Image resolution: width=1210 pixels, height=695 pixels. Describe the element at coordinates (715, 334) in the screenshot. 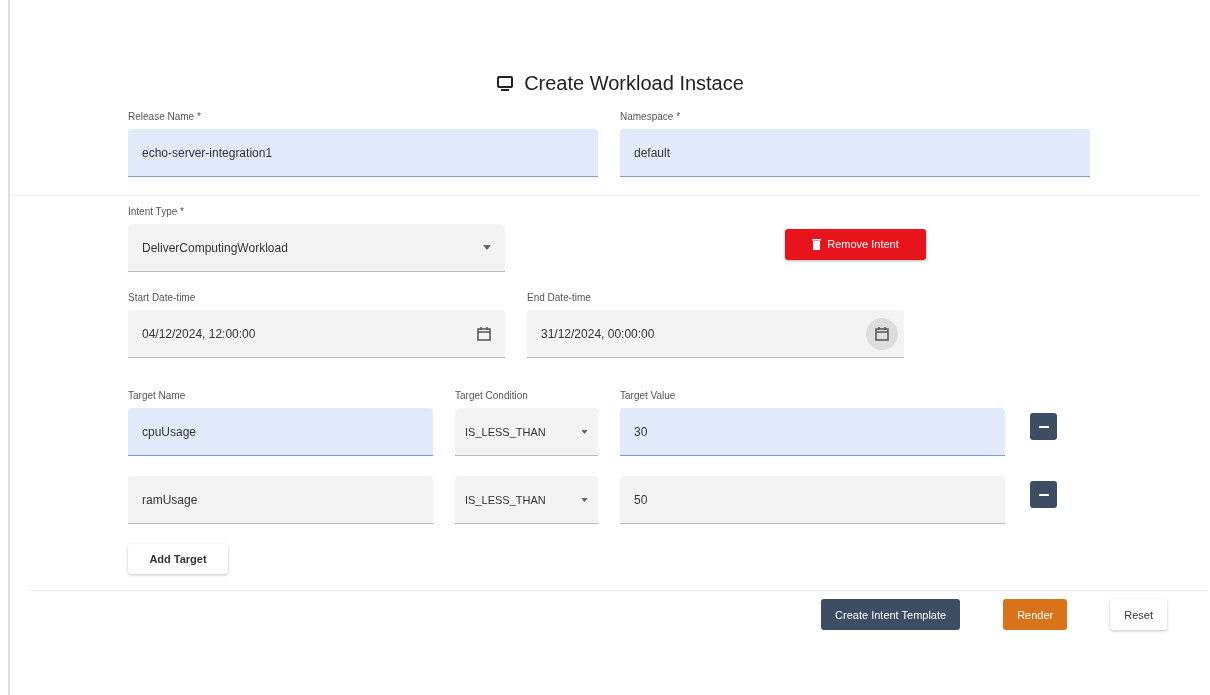

I see `end-datetime-field: 31/12/2024, 00:00:00` at that location.